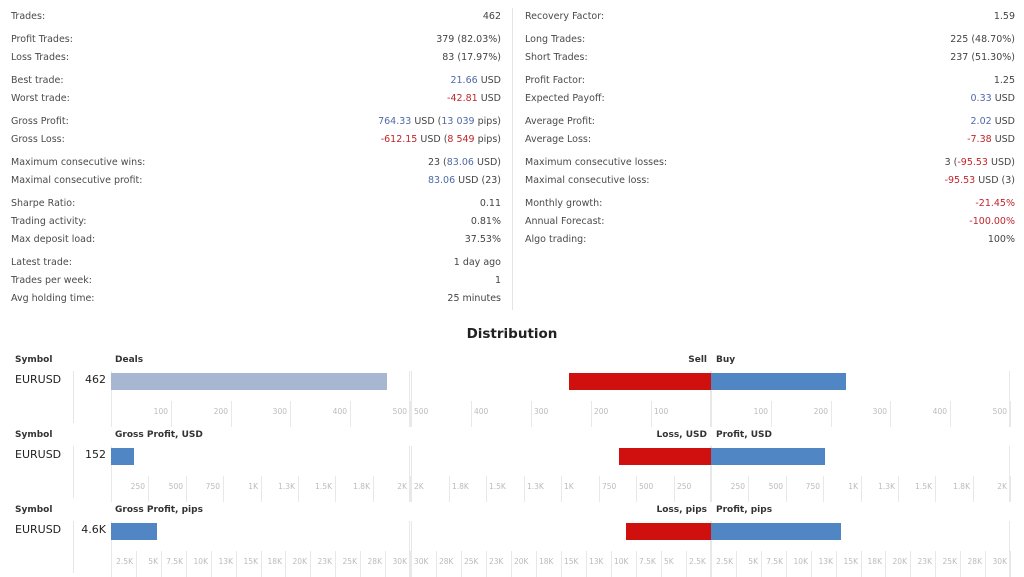 This screenshot has height=577, width=1024. I want to click on value-text: 37.53%, so click(482, 239).